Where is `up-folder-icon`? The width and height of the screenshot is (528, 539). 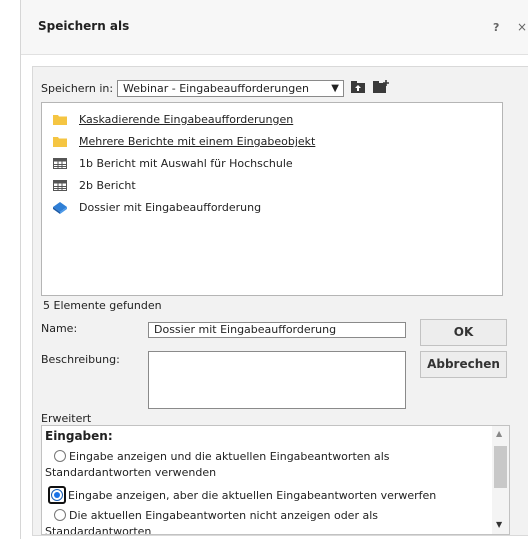
up-folder-icon is located at coordinates (358, 87).